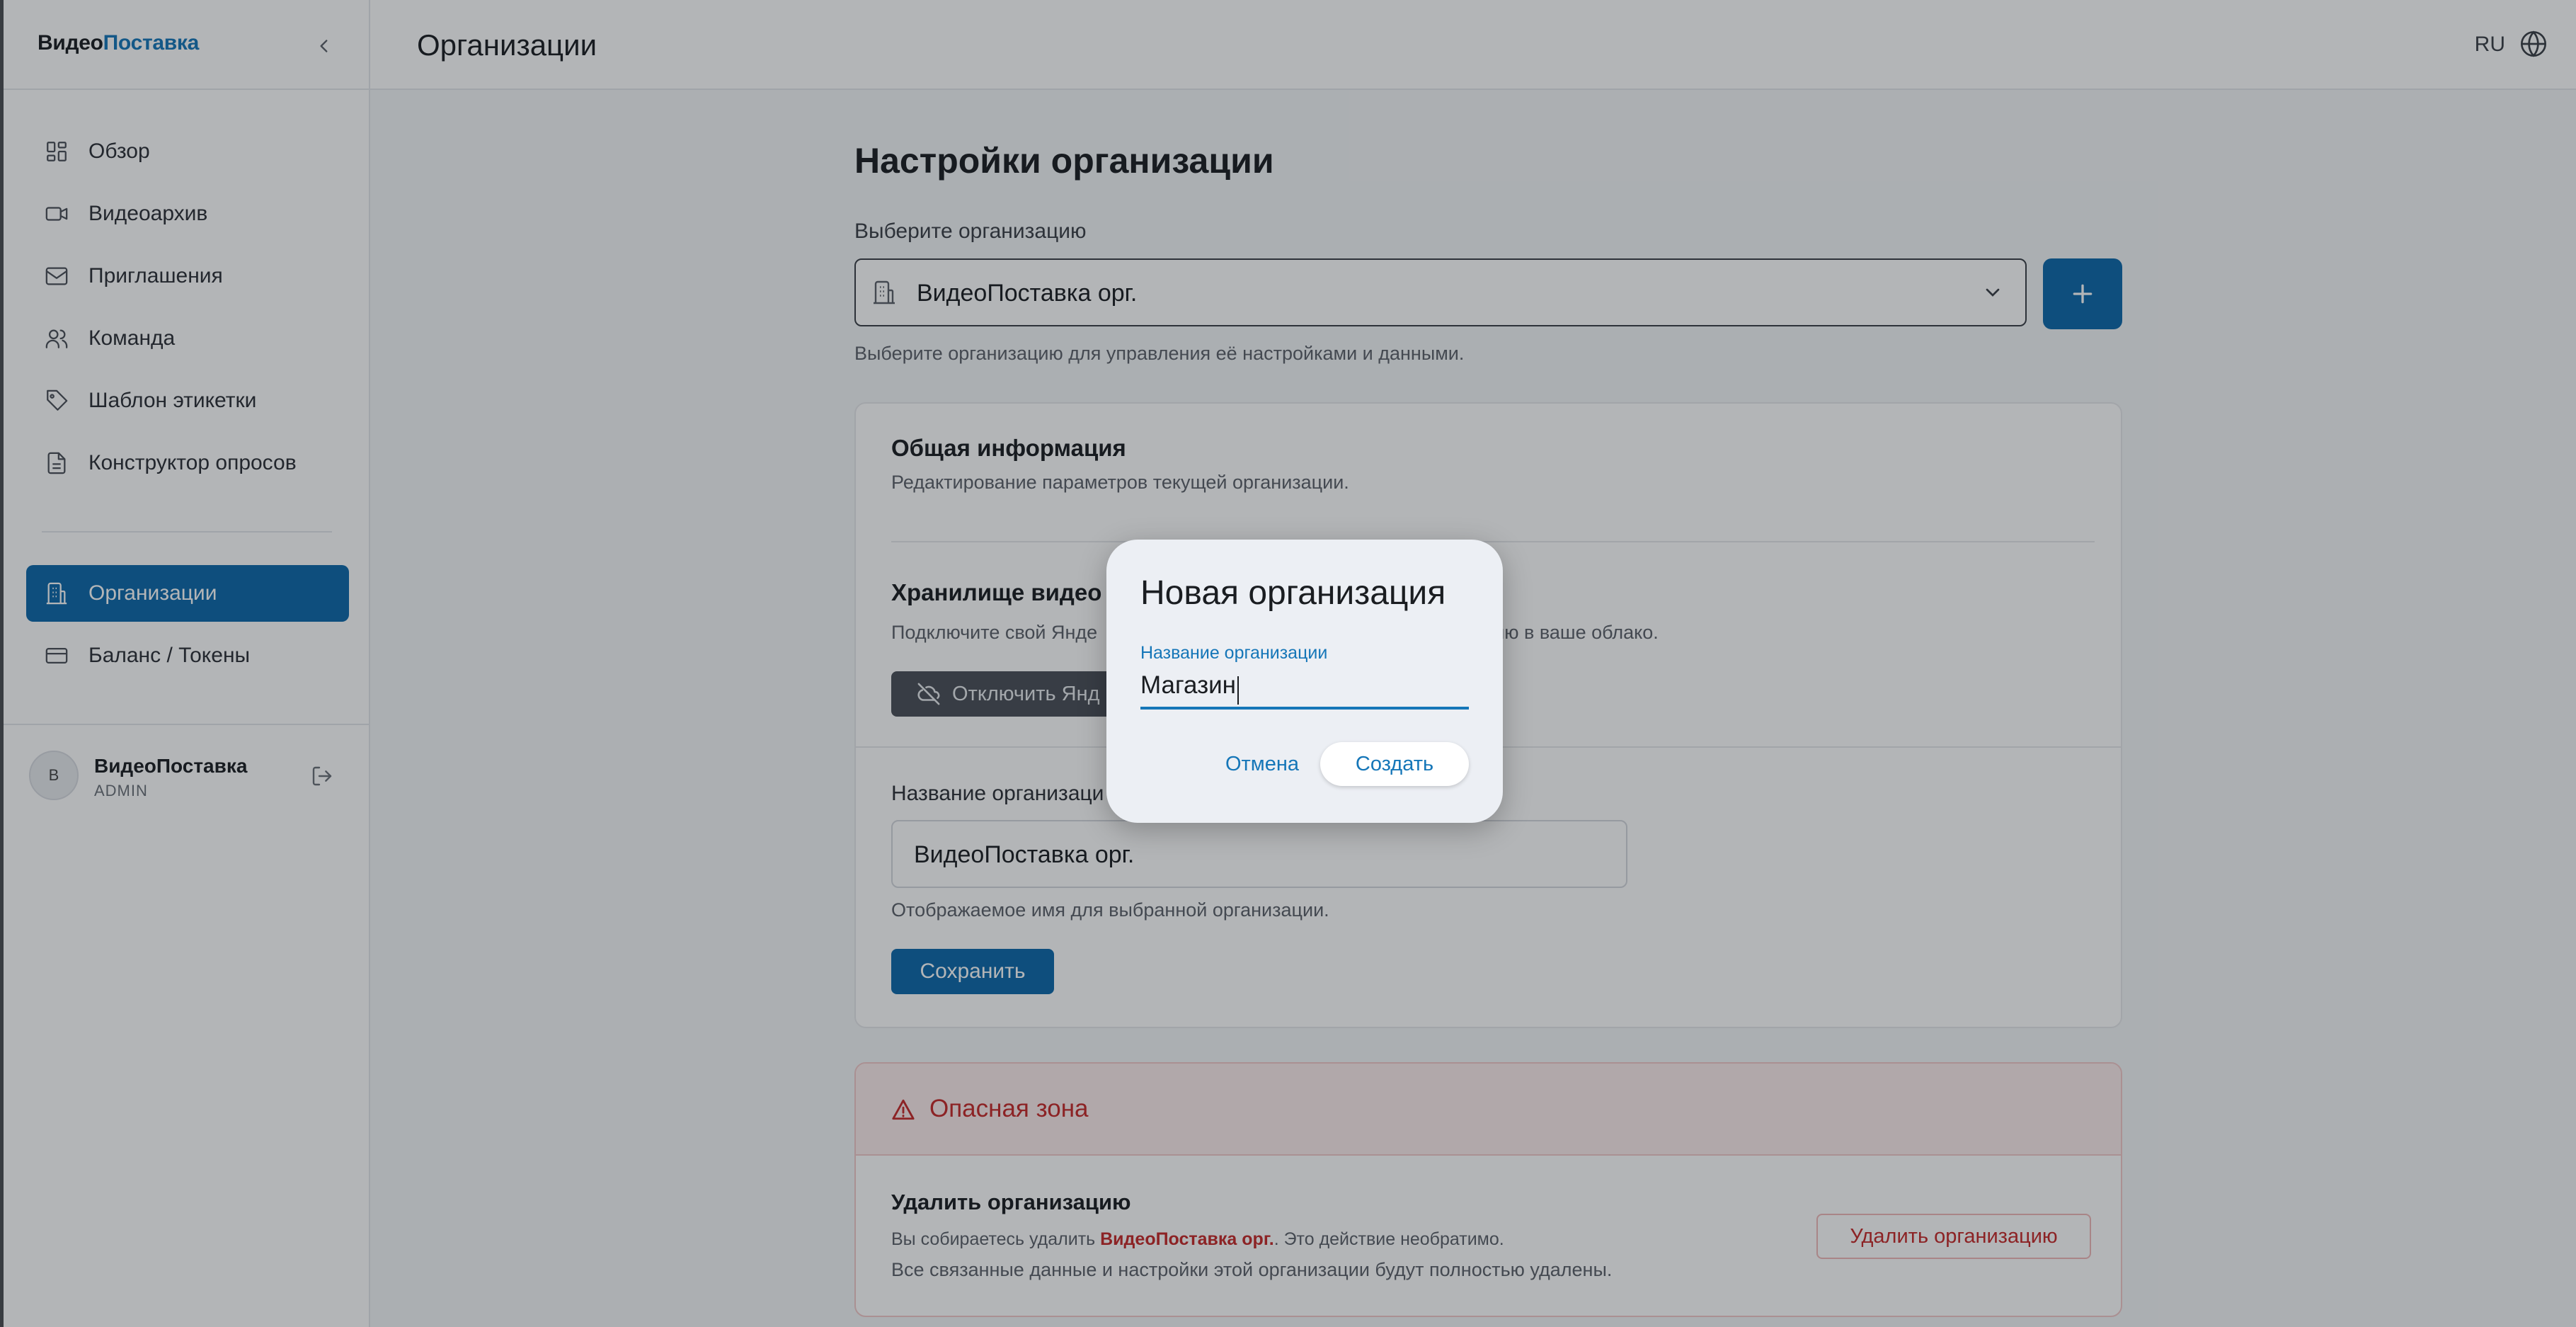 The width and height of the screenshot is (2576, 1327). I want to click on create-button: Создать, so click(1394, 764).